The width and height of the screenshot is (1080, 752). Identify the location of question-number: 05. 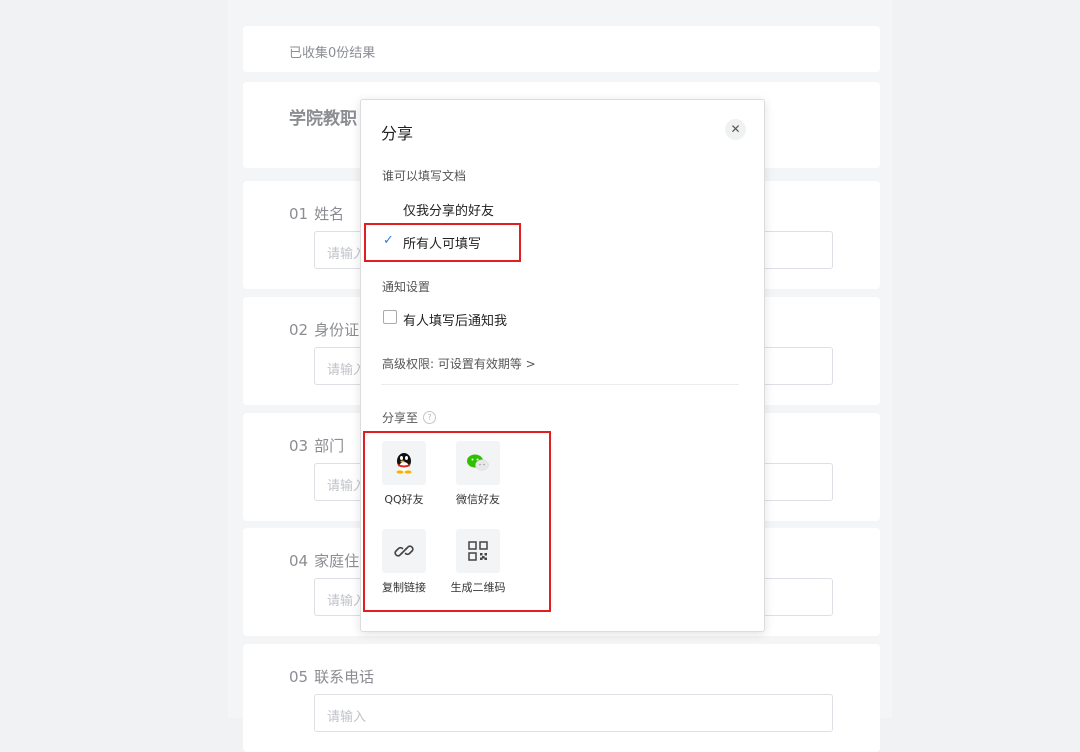
(299, 677).